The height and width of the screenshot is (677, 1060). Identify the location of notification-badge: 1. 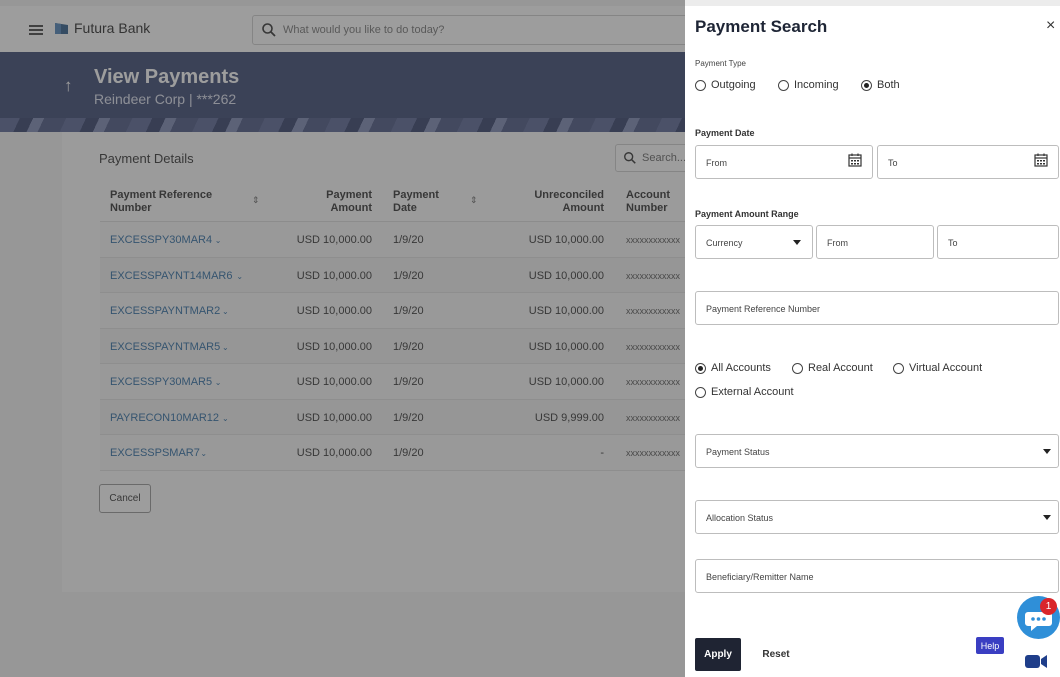
(1048, 606).